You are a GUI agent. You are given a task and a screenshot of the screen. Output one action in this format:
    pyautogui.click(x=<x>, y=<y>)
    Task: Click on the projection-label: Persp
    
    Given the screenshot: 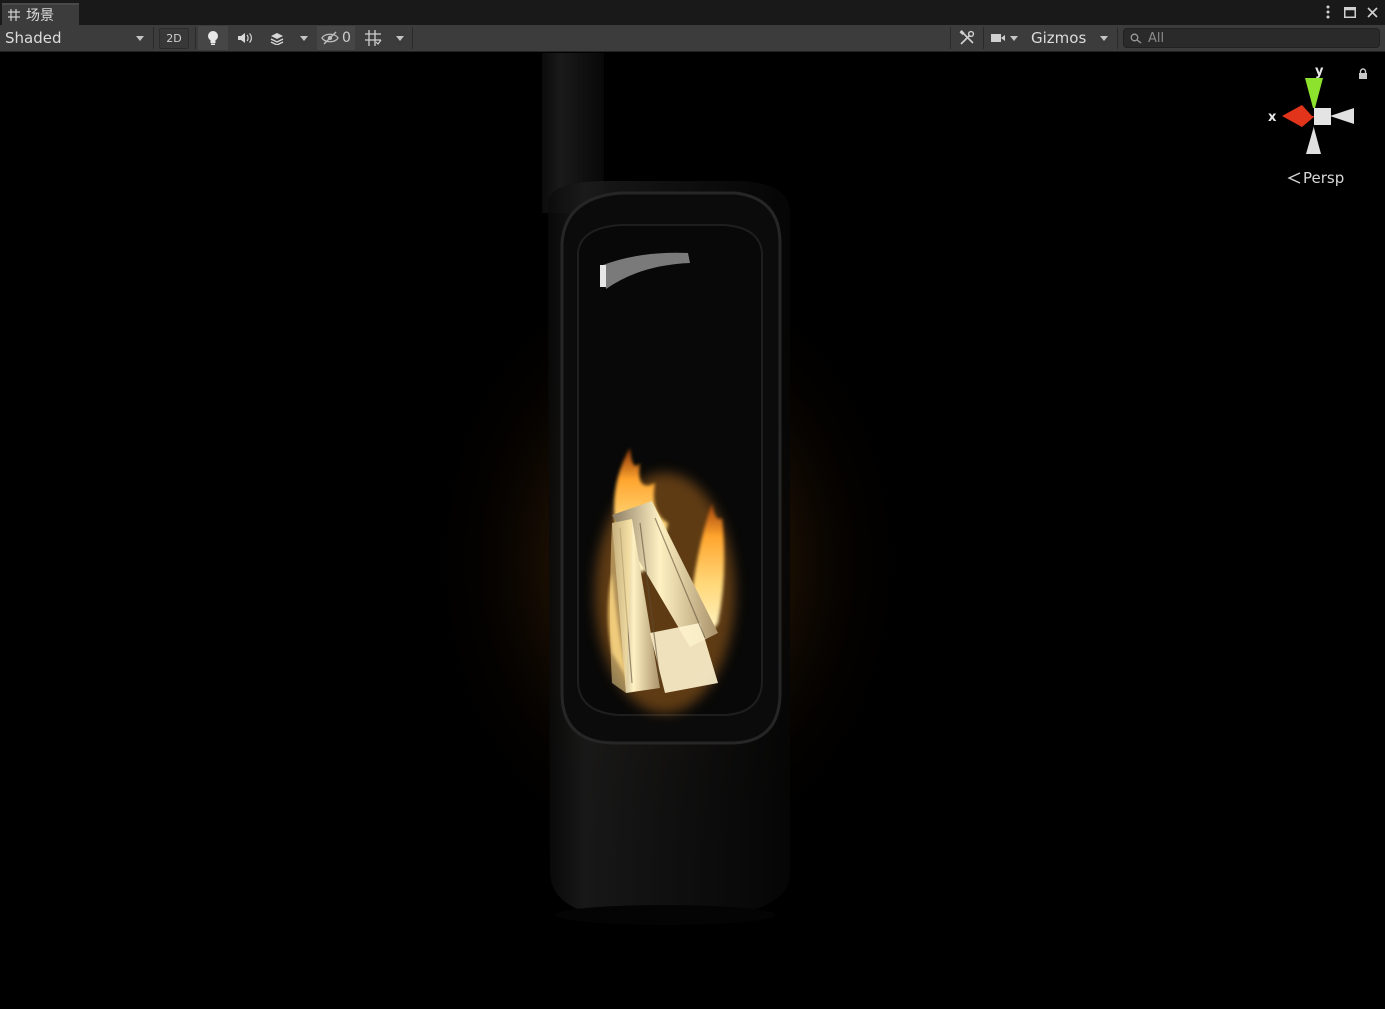 What is the action you would take?
    pyautogui.click(x=1324, y=178)
    